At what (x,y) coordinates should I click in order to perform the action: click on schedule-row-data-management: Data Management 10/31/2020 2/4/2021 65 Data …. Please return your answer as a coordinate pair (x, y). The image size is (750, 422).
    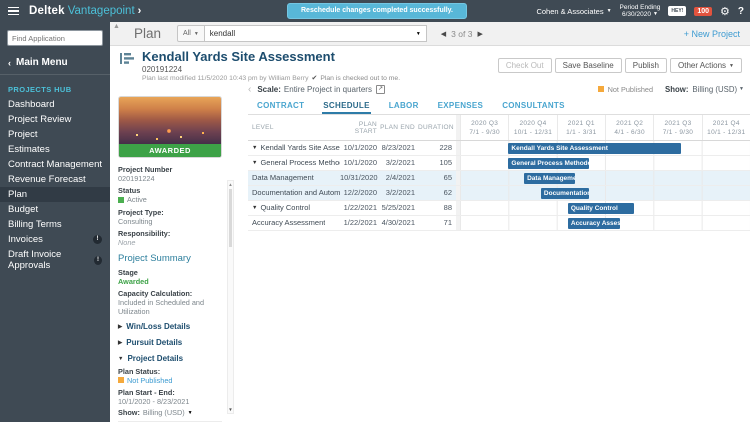
    Looking at the image, I should click on (499, 178).